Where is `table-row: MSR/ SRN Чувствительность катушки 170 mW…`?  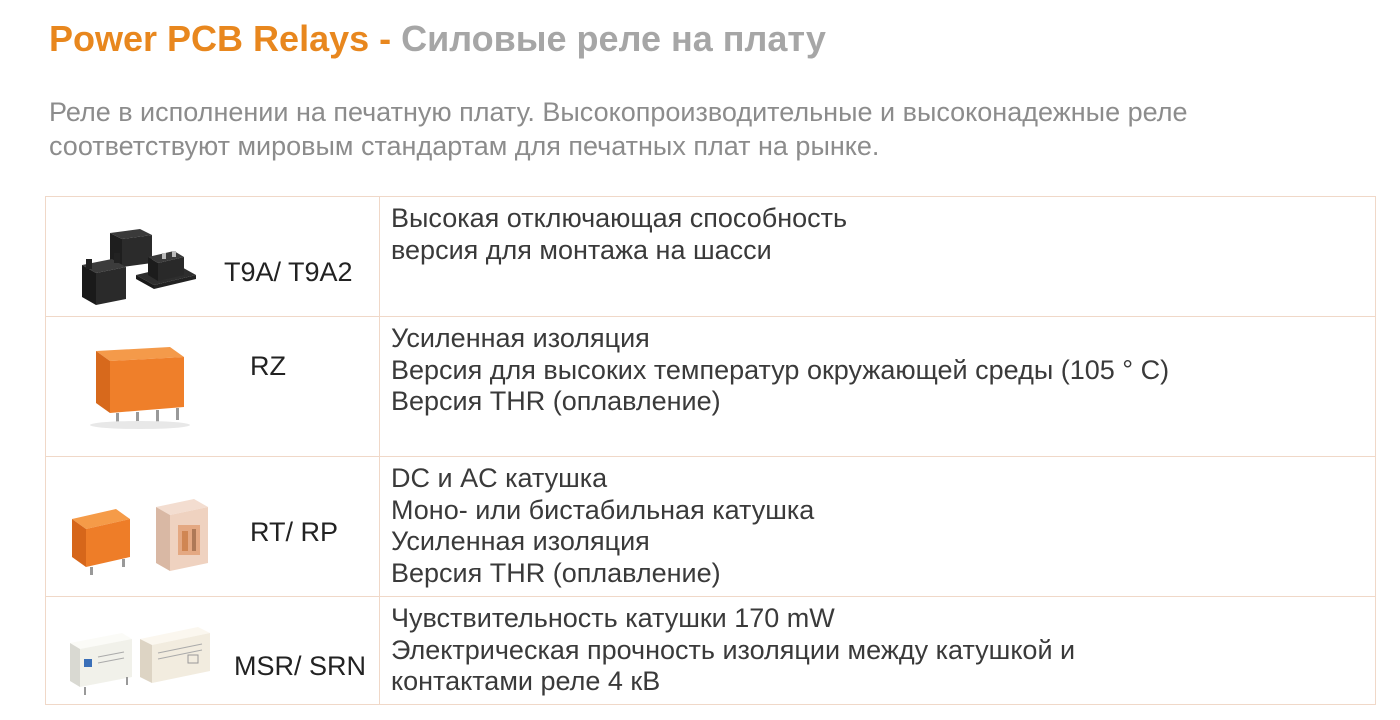 table-row: MSR/ SRN Чувствительность катушки 170 mW… is located at coordinates (710, 650).